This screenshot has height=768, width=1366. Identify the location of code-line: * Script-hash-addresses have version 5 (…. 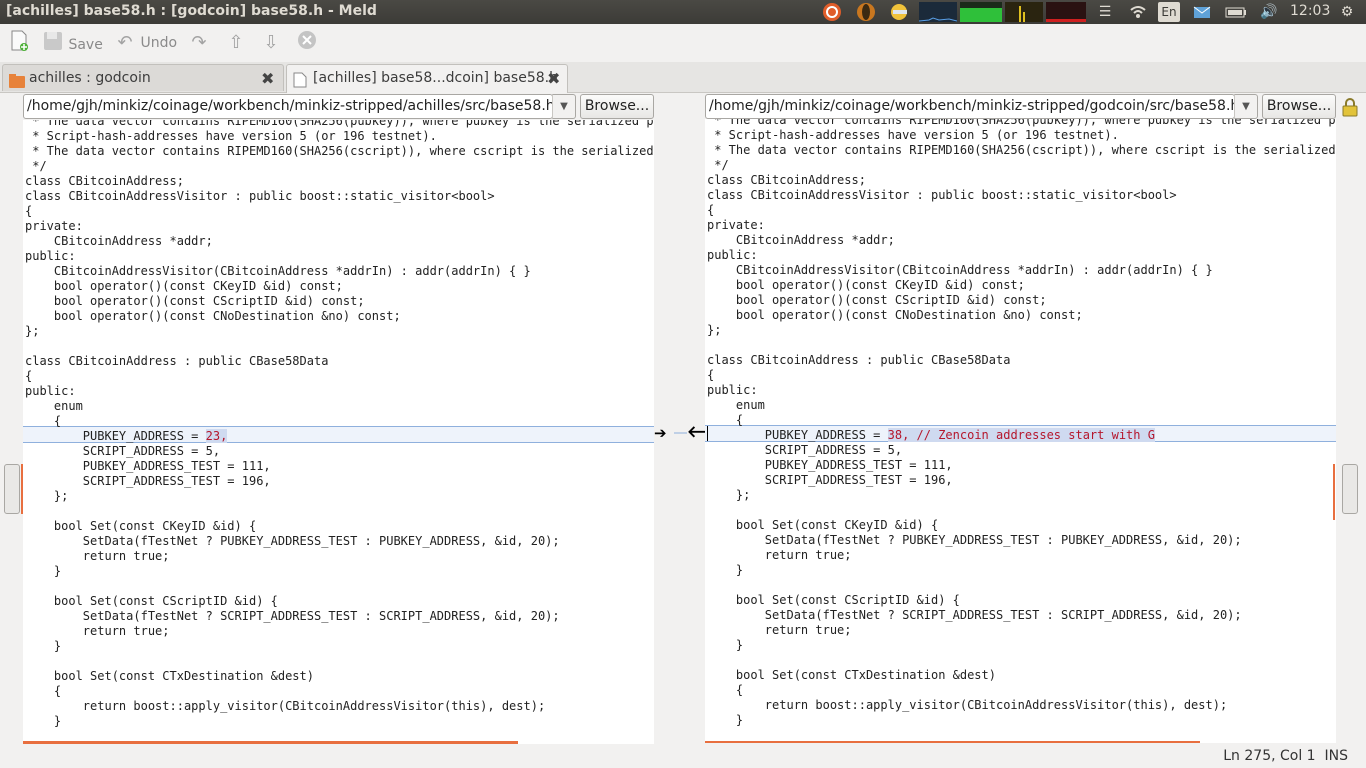
(231, 136).